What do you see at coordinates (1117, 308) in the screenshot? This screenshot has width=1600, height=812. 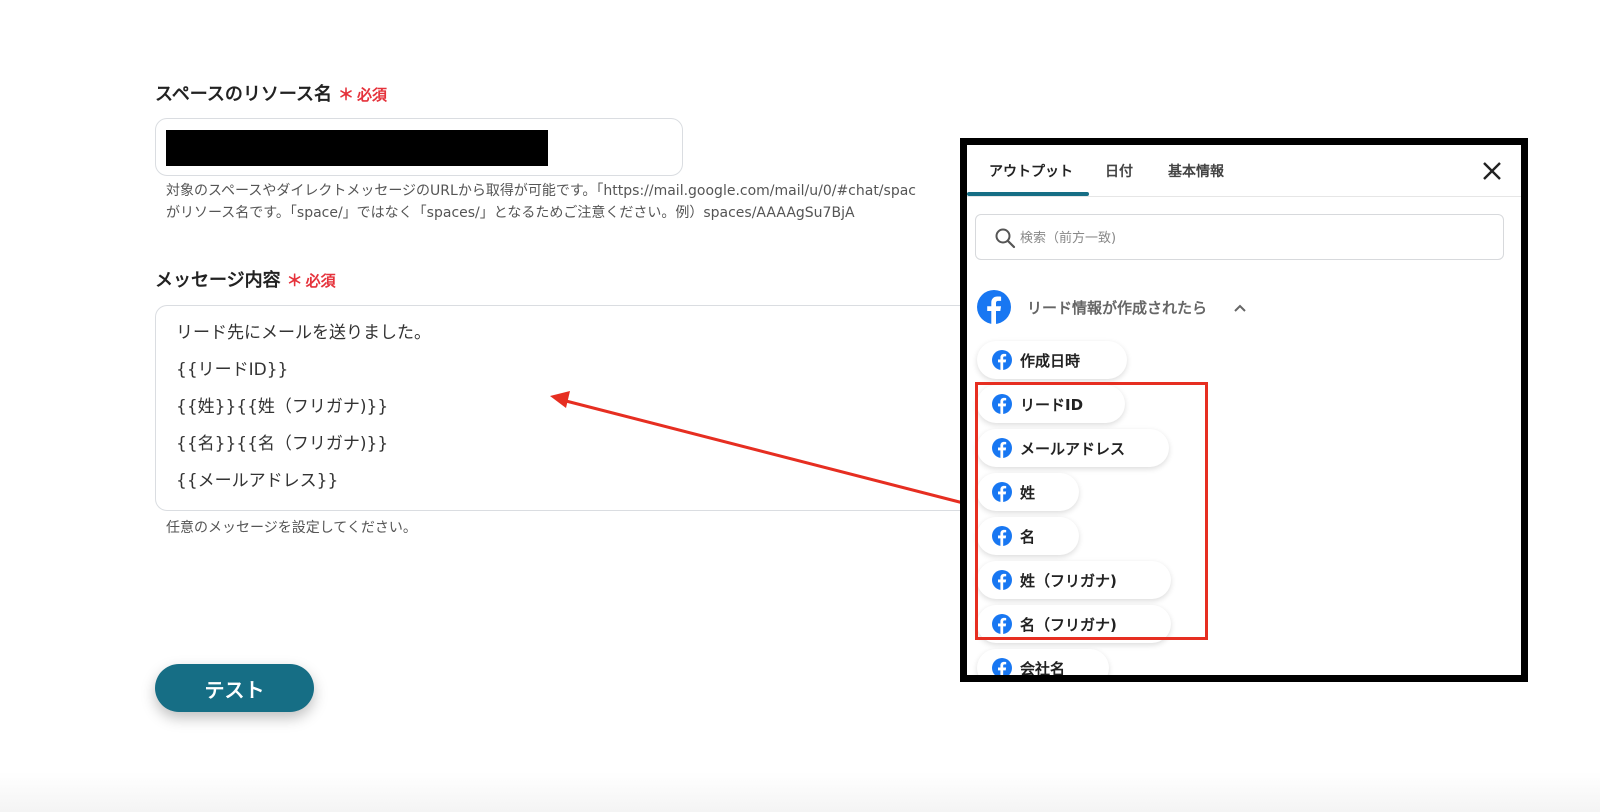 I see `group-title: リード情報が作成されたら` at bounding box center [1117, 308].